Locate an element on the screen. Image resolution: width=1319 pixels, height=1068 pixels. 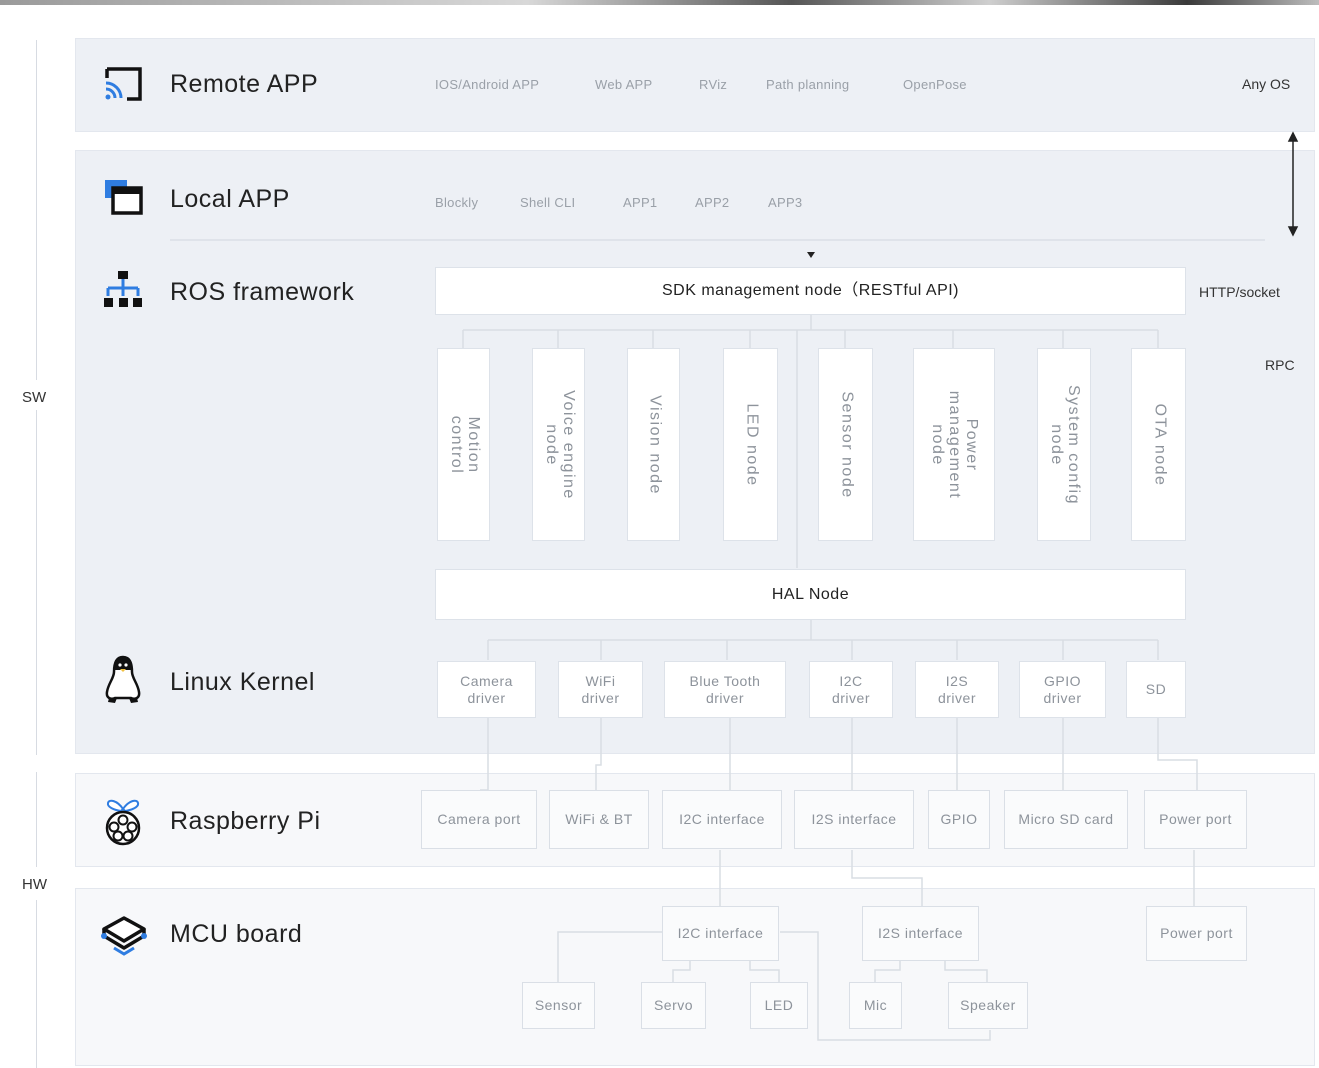
mic-device: Mic is located at coordinates (875, 1005).